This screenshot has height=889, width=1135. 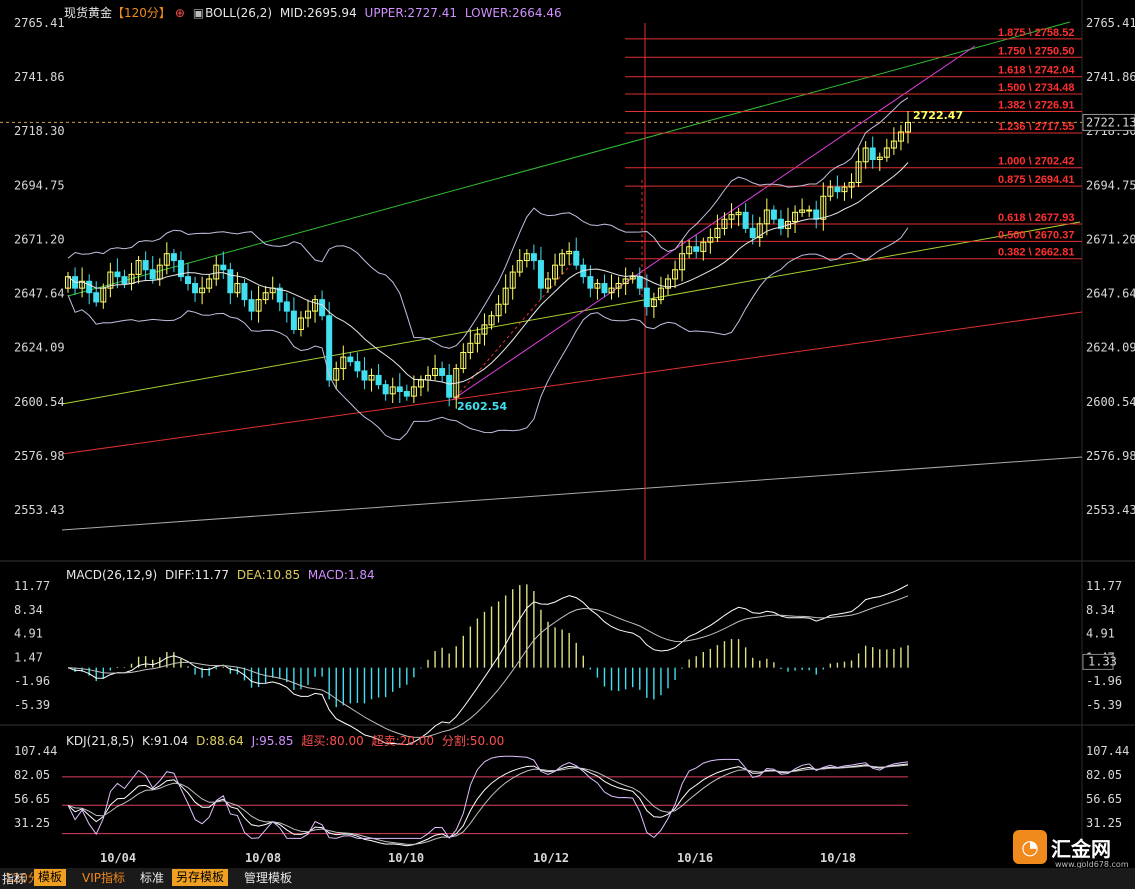 I want to click on kdj-y-tick-right: 107.44, so click(x=1107, y=751).